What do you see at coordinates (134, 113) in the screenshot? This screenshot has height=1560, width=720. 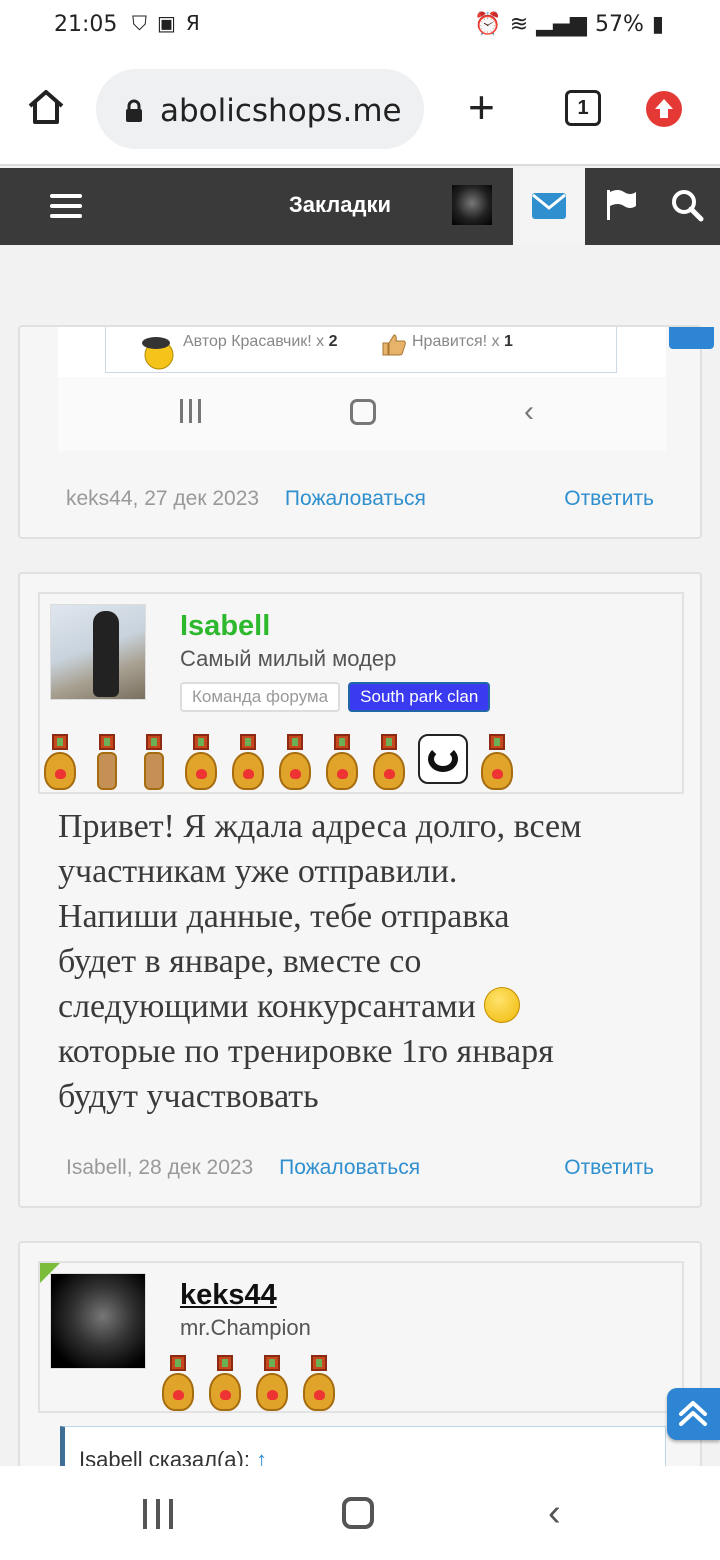 I see `lock-icon` at bounding box center [134, 113].